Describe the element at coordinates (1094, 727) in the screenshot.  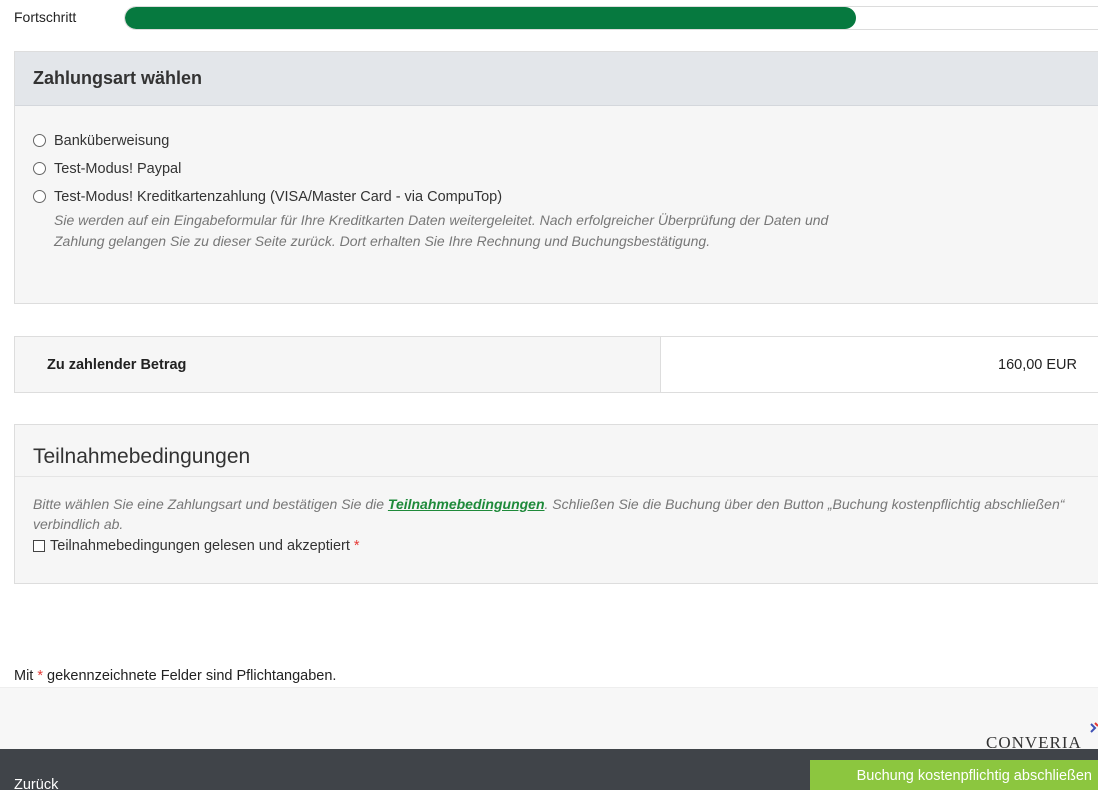
I see `logo-mark-icon` at that location.